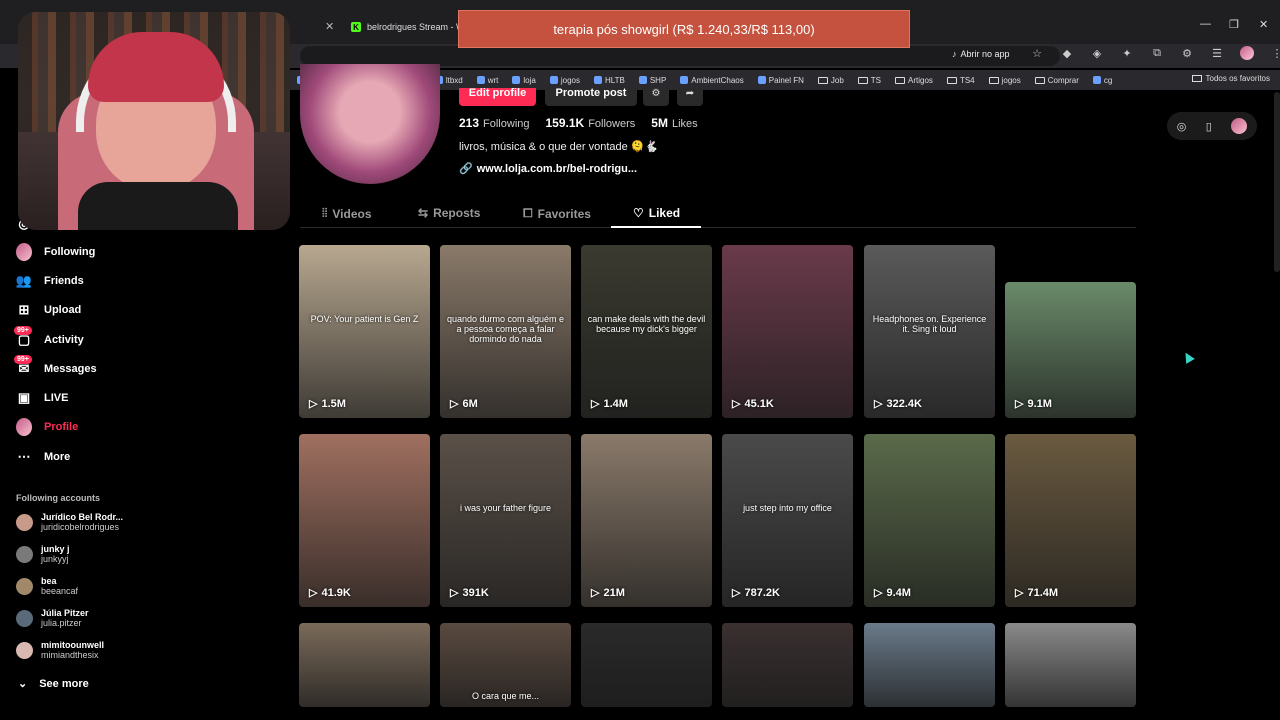 The image size is (1280, 720). I want to click on open-in-app-button: ♪ Abrir no app, so click(981, 54).